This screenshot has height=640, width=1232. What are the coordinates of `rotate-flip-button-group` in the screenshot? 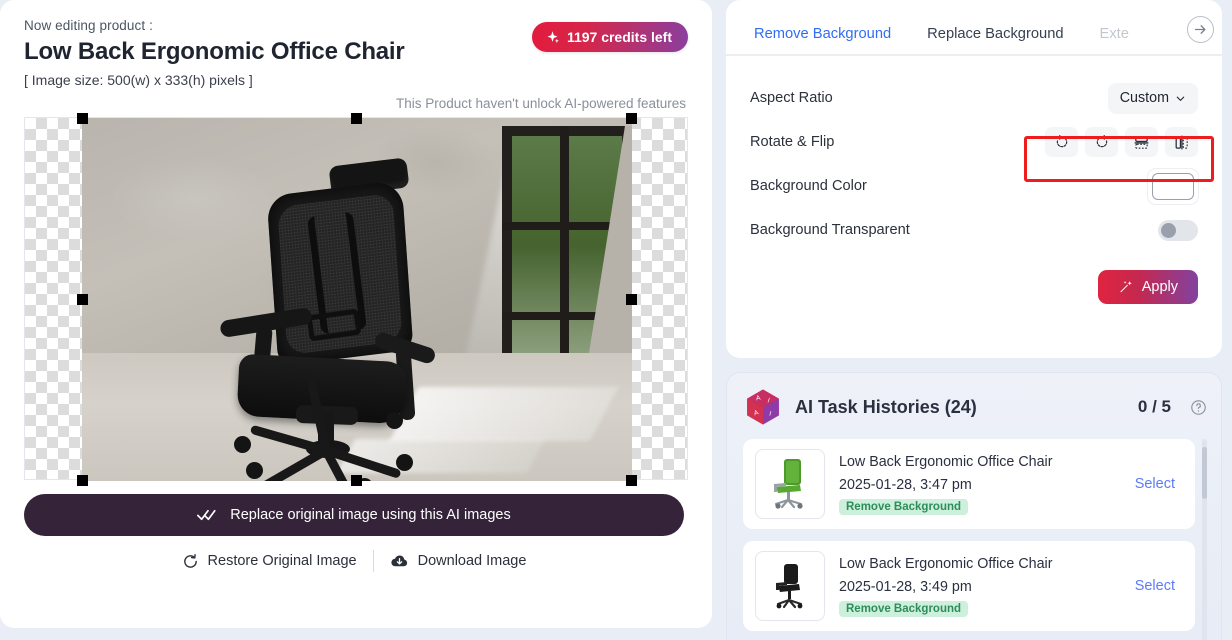 It's located at (1121, 142).